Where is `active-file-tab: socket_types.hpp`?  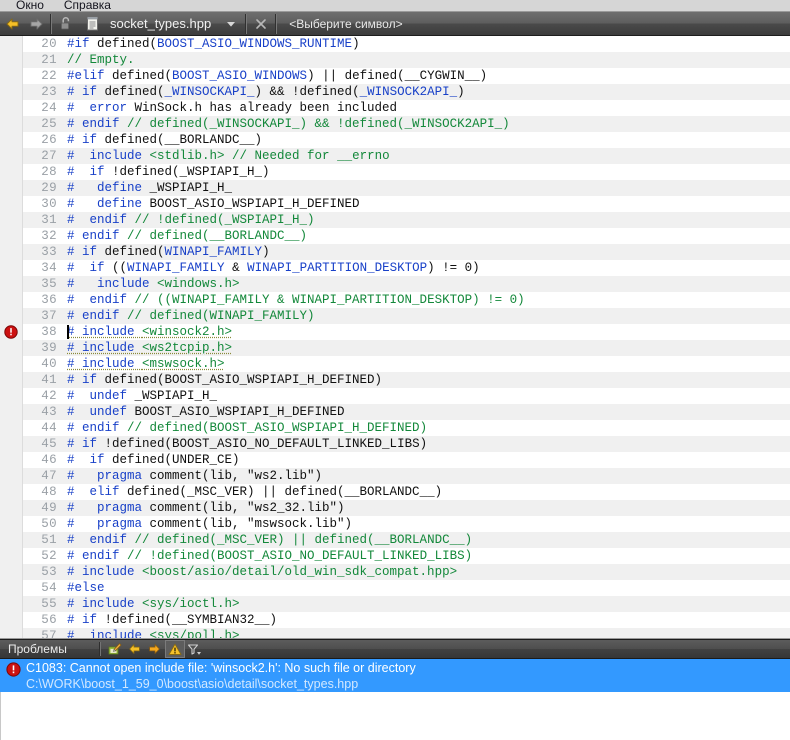
active-file-tab: socket_types.hpp is located at coordinates (148, 24).